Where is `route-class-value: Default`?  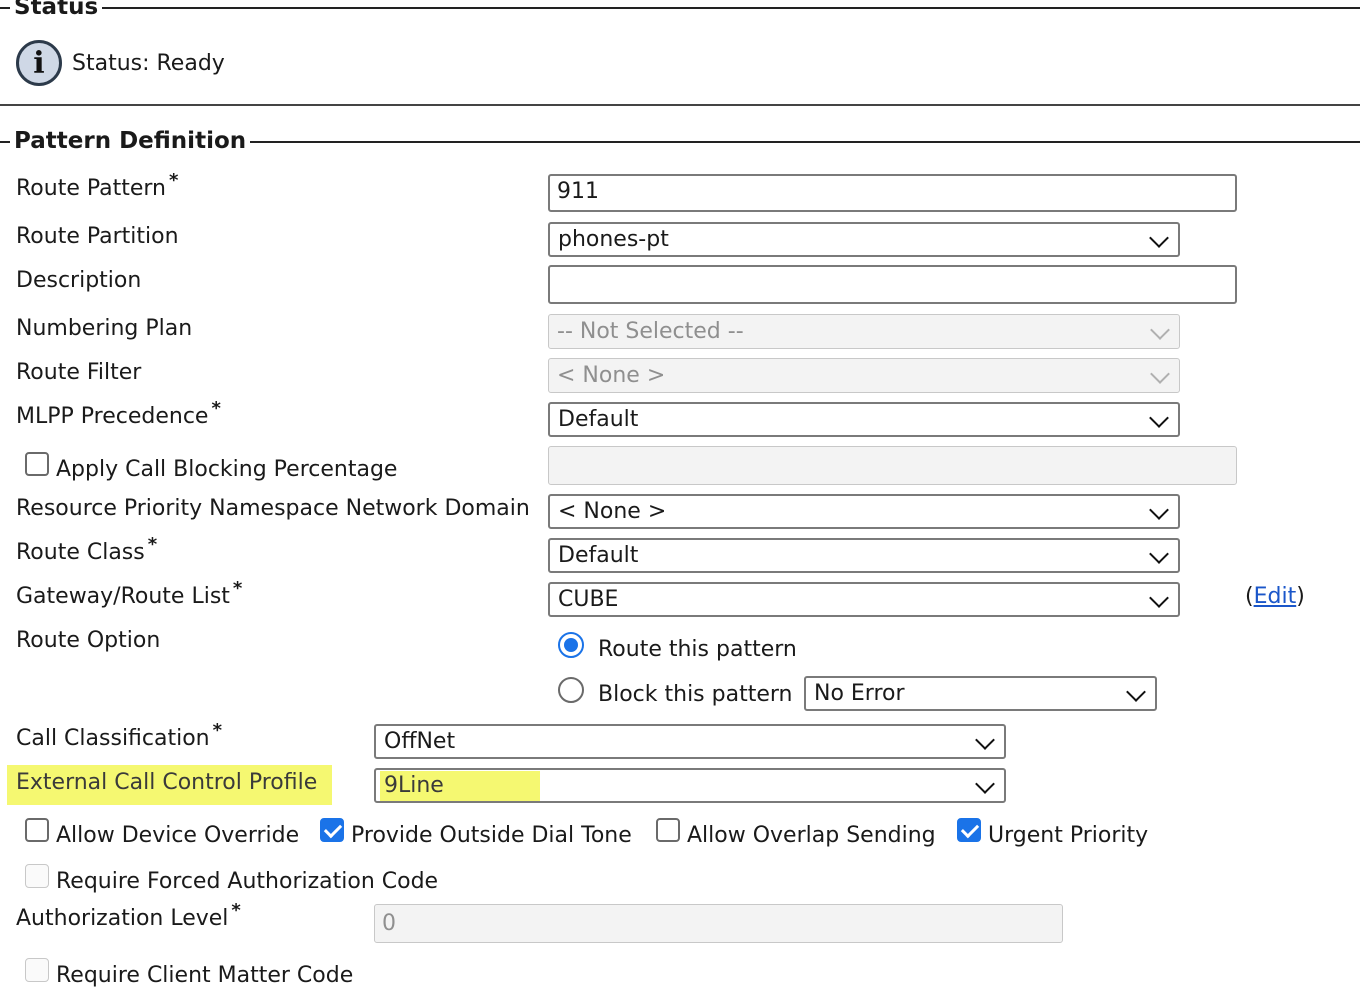 route-class-value: Default is located at coordinates (598, 555).